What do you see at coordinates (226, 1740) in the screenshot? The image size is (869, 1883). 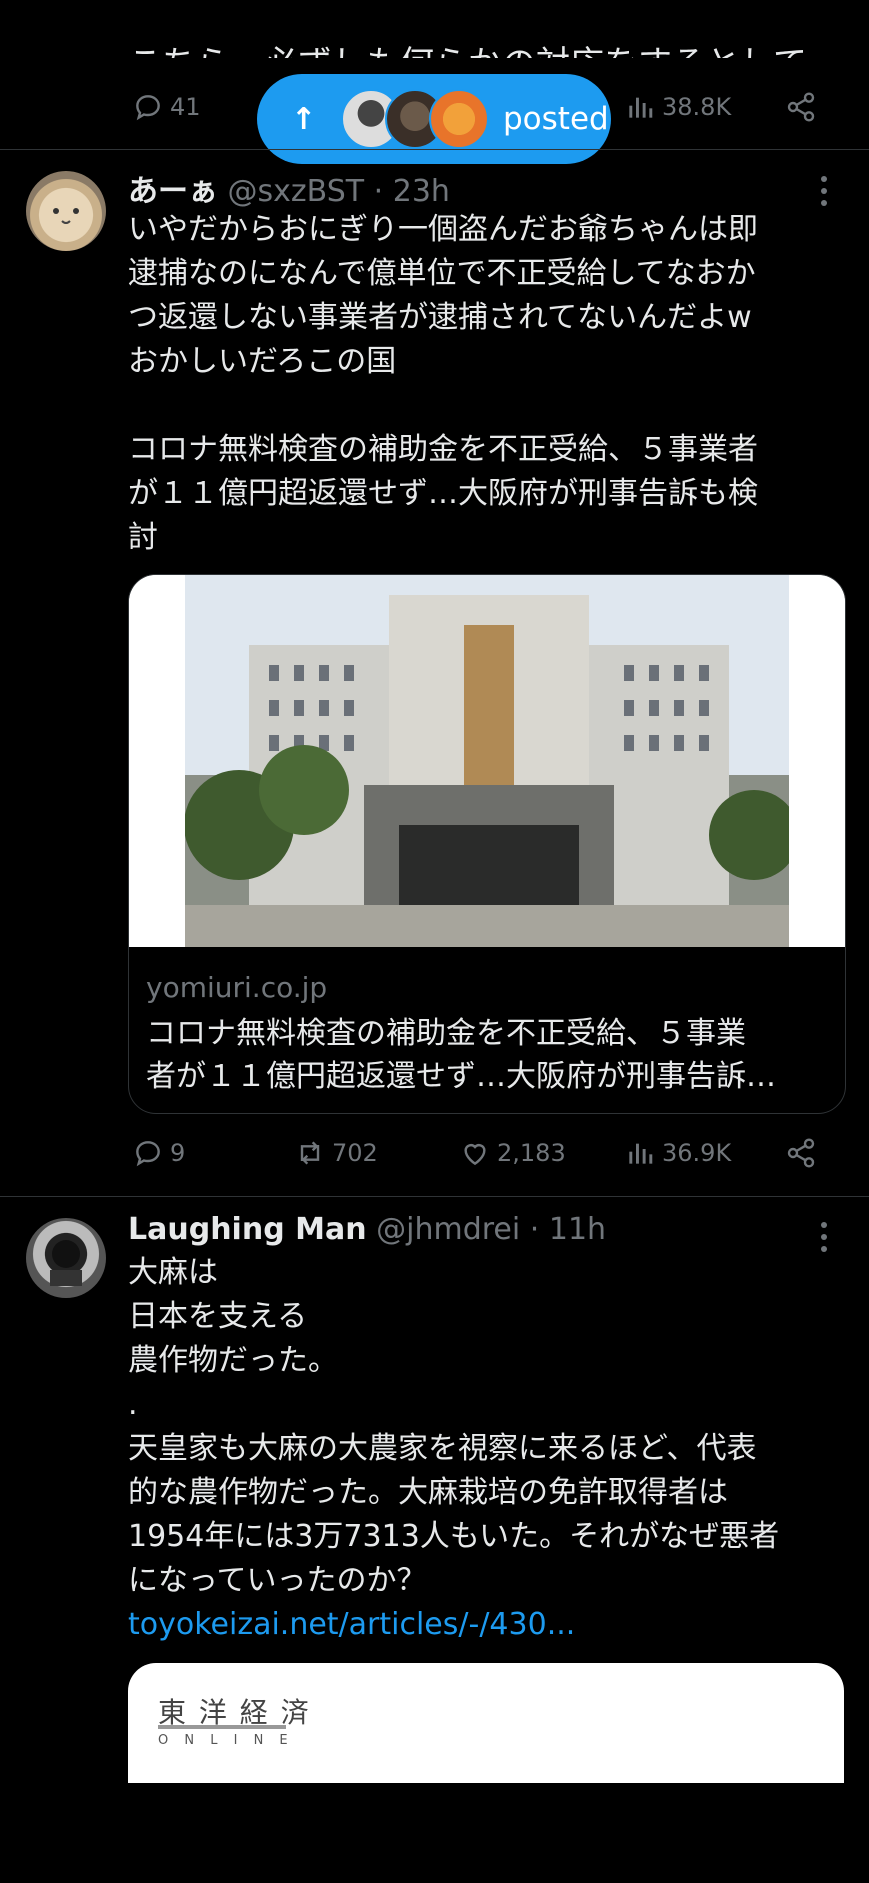 I see `card-logo-bottom: O N L I N E` at bounding box center [226, 1740].